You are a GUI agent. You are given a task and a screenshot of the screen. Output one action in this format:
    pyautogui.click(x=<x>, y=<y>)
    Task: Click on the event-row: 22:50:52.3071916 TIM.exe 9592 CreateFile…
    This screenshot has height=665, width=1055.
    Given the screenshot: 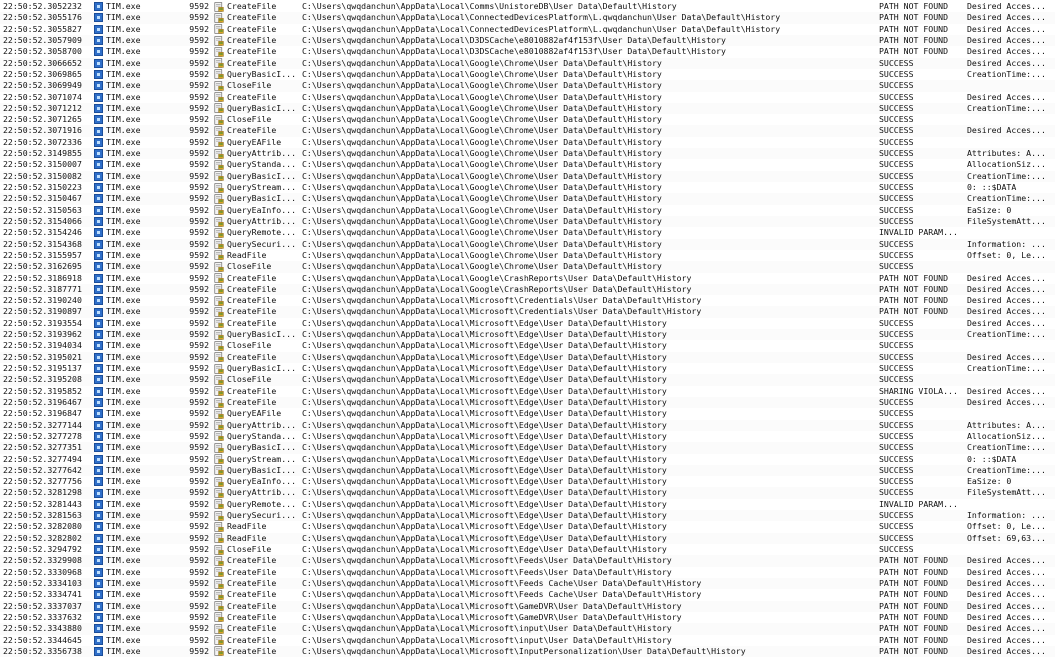 What is the action you would take?
    pyautogui.click(x=527, y=131)
    